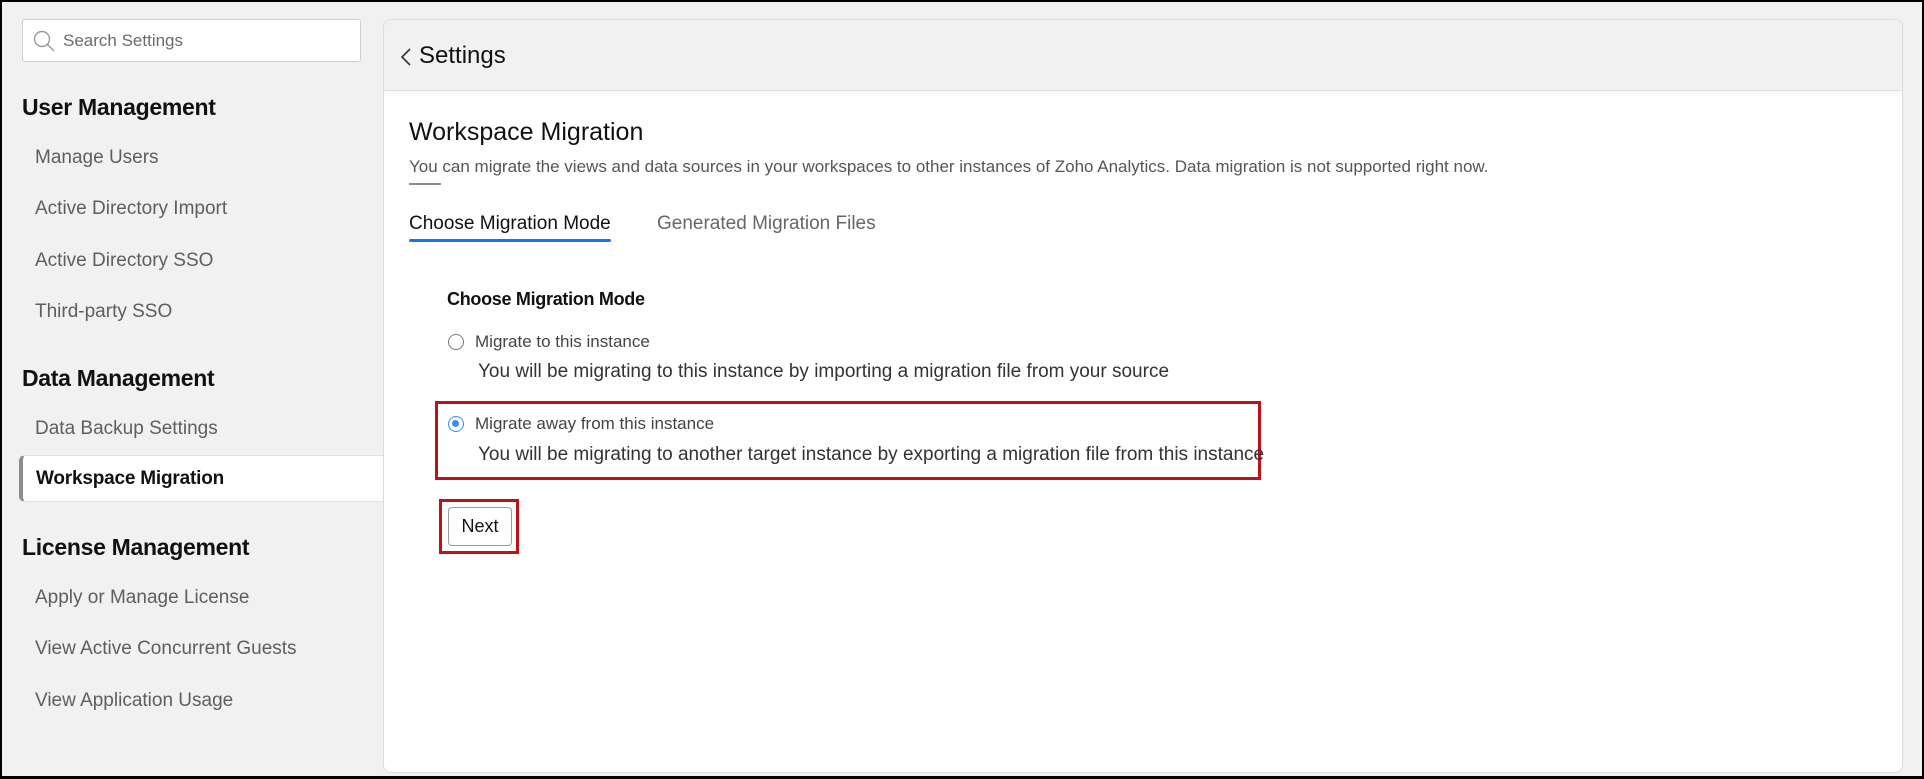  Describe the element at coordinates (142, 598) in the screenshot. I see `sidebar-item-apply-or-manage-license: Apply or Manage License` at that location.